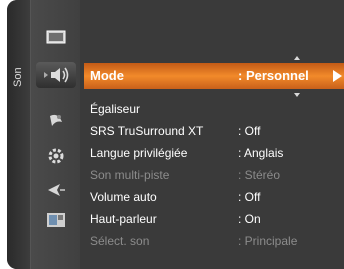 This screenshot has height=269, width=344. I want to click on menu-item-value: : Stéréo, so click(259, 175).